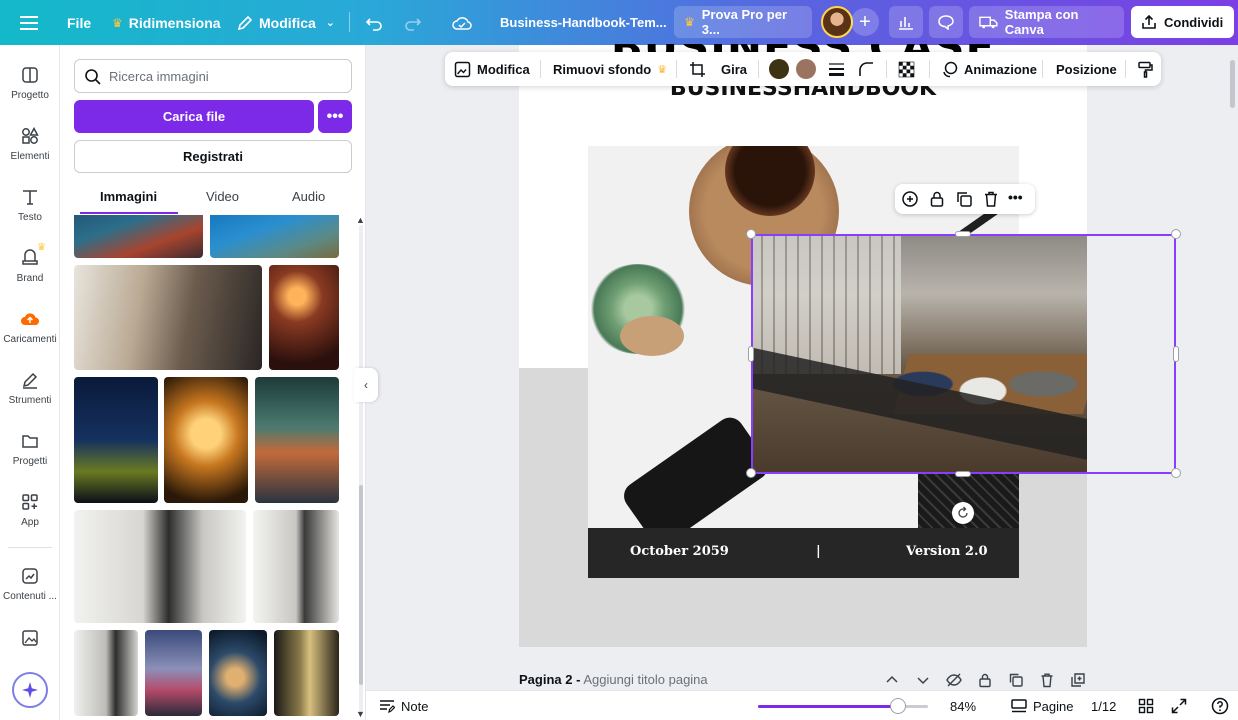  Describe the element at coordinates (963, 513) in the screenshot. I see `rotate-handle` at that location.